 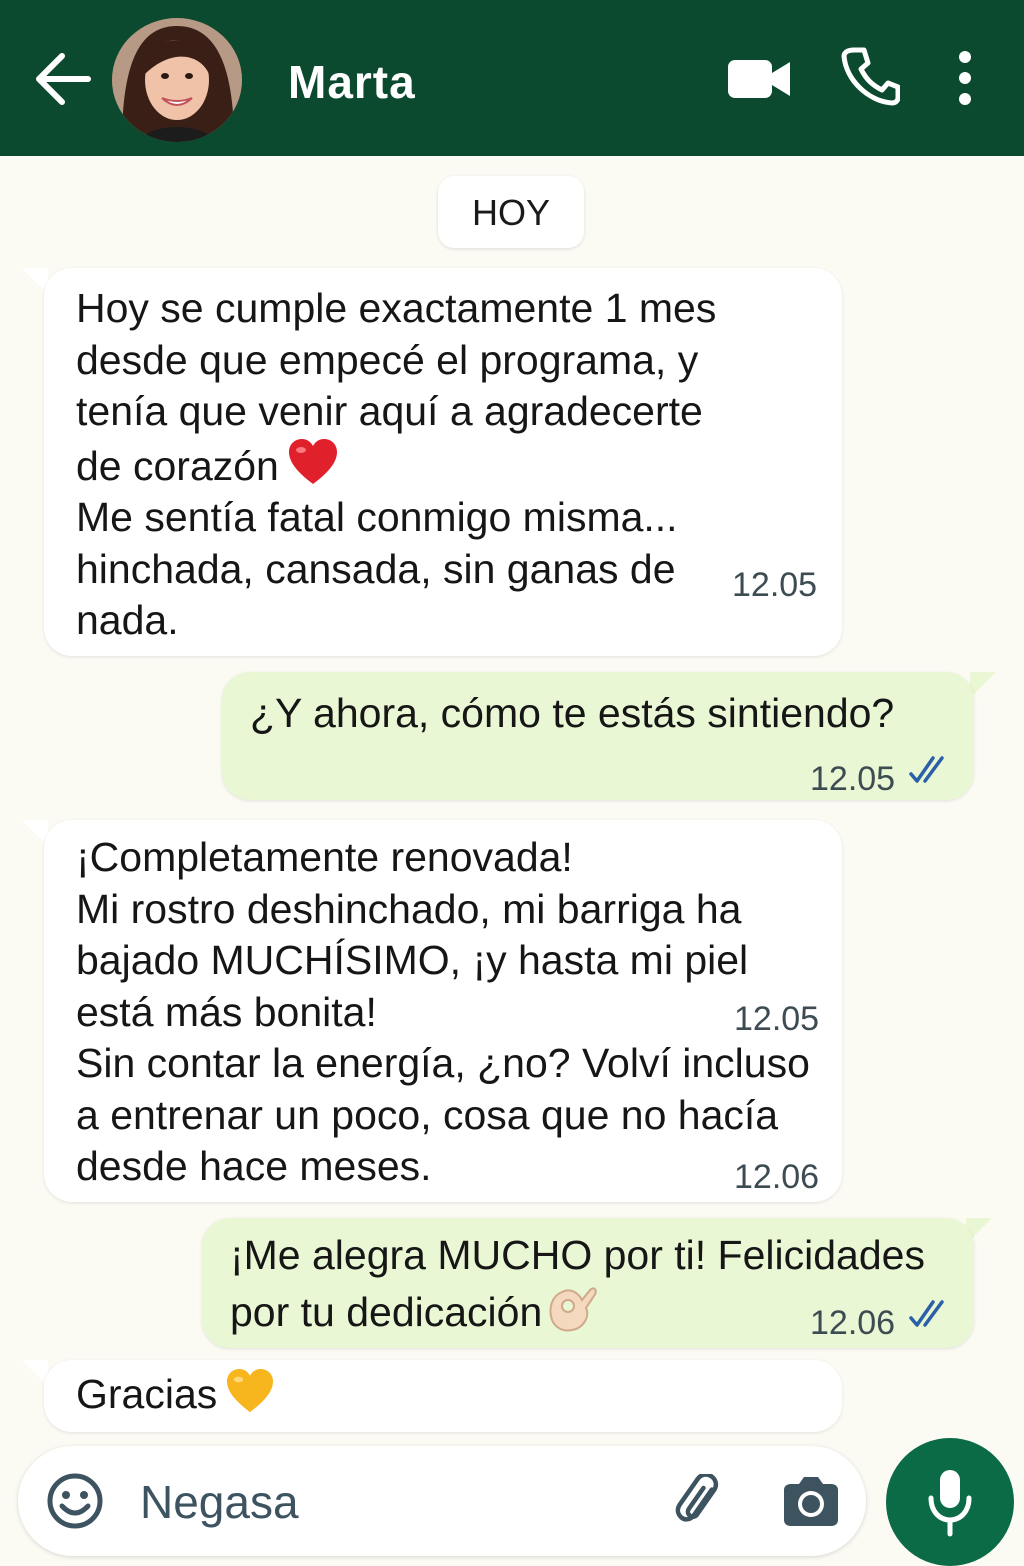 What do you see at coordinates (572, 713) in the screenshot?
I see `message-text-line: ¿Y ahora, cómo te estás sintiendo?` at bounding box center [572, 713].